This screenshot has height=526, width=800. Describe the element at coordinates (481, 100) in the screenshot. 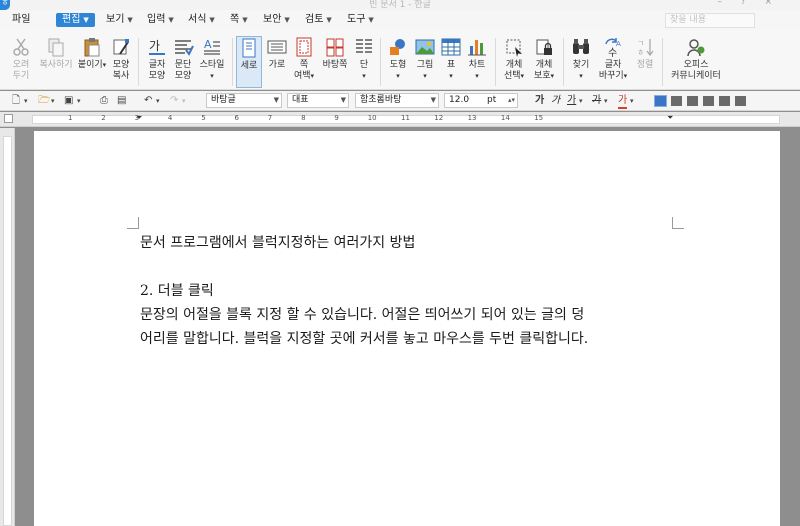

I see `font-size-input: 12.0 pt ▴▾` at that location.